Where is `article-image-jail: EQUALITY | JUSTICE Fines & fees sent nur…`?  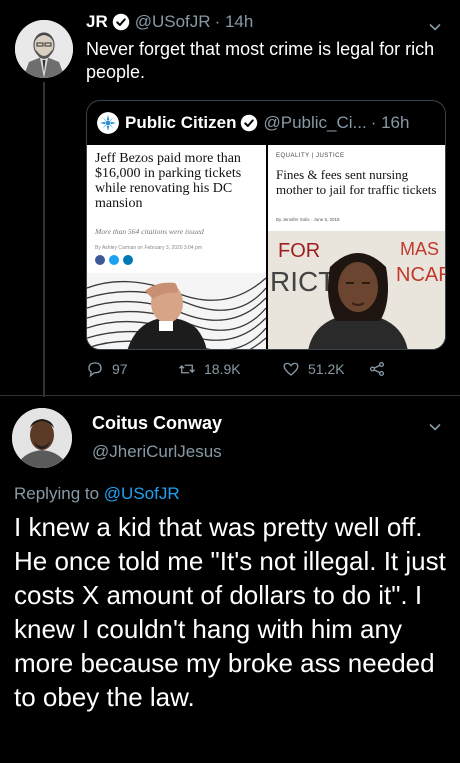 article-image-jail: EQUALITY | JUSTICE Fines & fees sent nur… is located at coordinates (357, 247).